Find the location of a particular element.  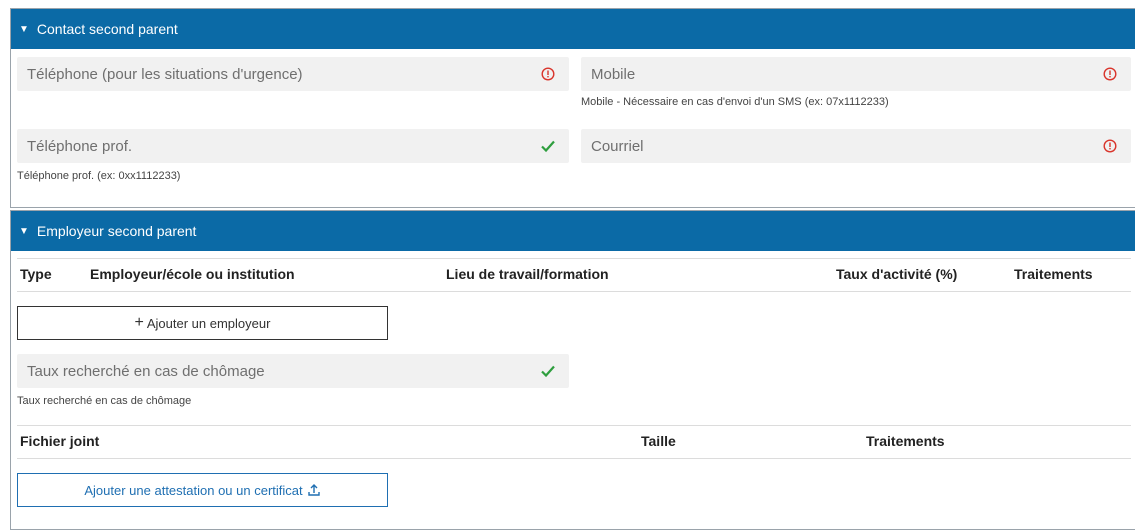

unemployment-rate-hint: Taux recherché en cas de chômage is located at coordinates (104, 401).